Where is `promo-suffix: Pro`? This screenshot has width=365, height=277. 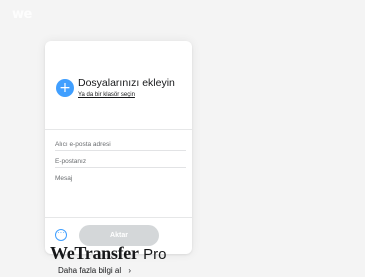
promo-suffix: Pro is located at coordinates (155, 254).